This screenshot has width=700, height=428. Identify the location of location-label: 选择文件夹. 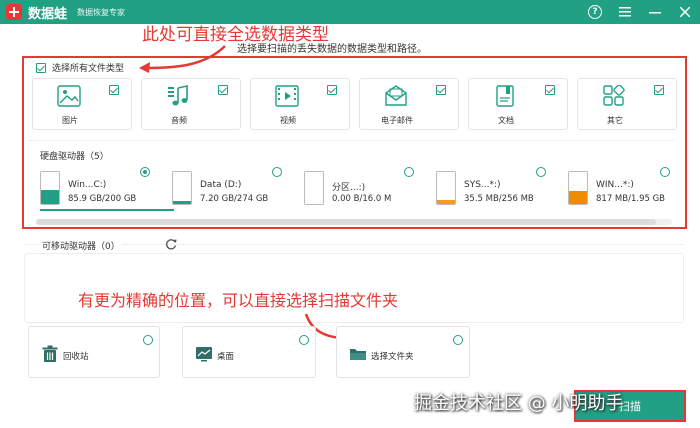
(392, 357).